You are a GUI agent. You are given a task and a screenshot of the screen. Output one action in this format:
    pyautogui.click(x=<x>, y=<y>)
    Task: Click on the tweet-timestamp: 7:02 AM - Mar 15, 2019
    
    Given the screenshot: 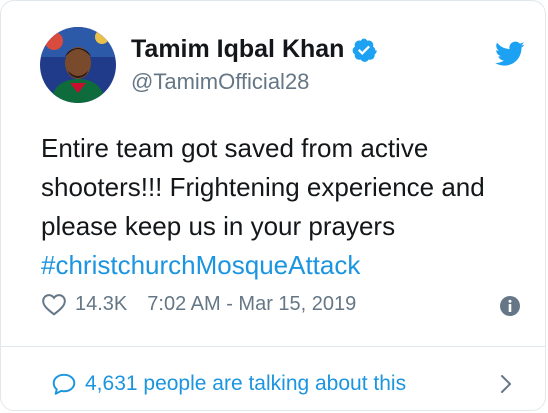 What is the action you would take?
    pyautogui.click(x=251, y=304)
    